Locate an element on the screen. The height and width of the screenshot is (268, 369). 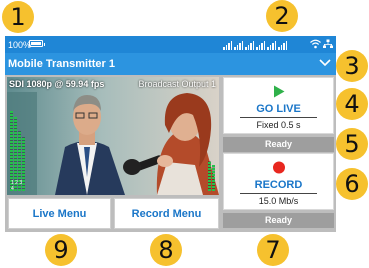
callout-2: 2 is located at coordinates (282, 16).